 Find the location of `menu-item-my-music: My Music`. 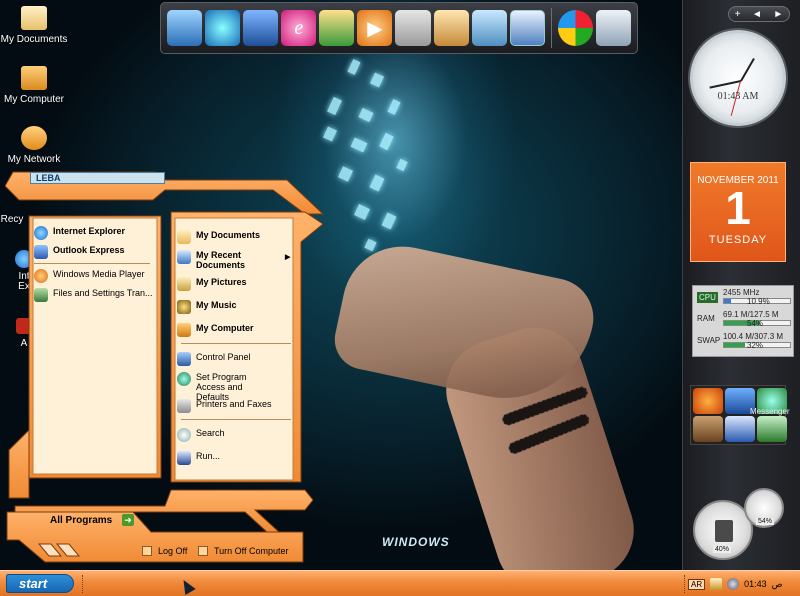

menu-item-my-music: My Music is located at coordinates (207, 307).